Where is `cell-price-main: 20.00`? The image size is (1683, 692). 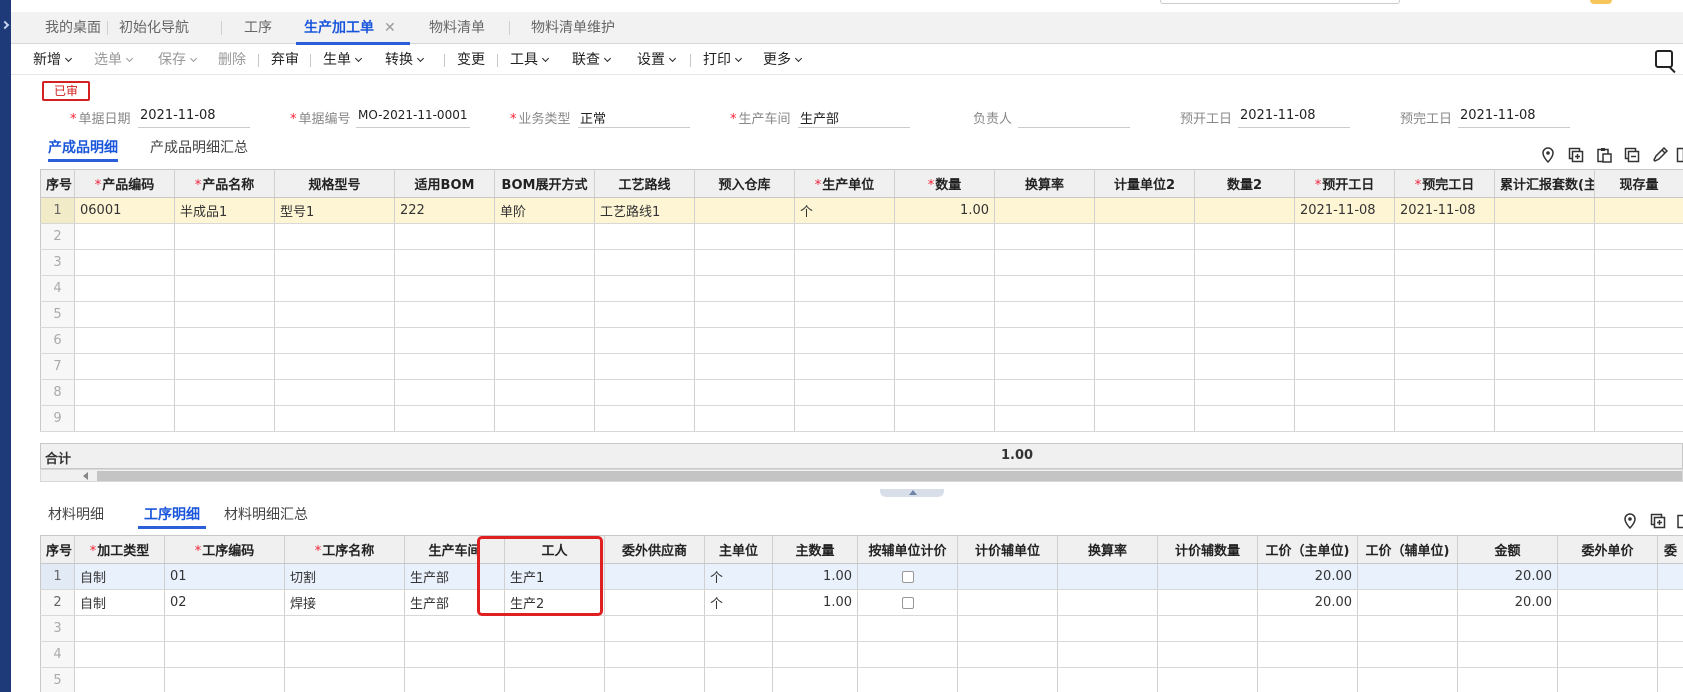 cell-price-main: 20.00 is located at coordinates (1307, 576).